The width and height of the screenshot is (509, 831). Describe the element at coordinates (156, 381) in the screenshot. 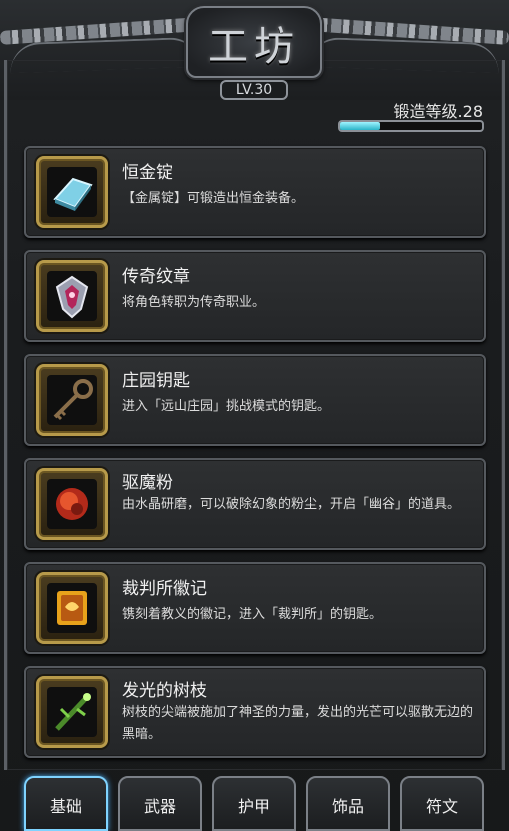

I see `item-name: 庄园钥匙` at that location.